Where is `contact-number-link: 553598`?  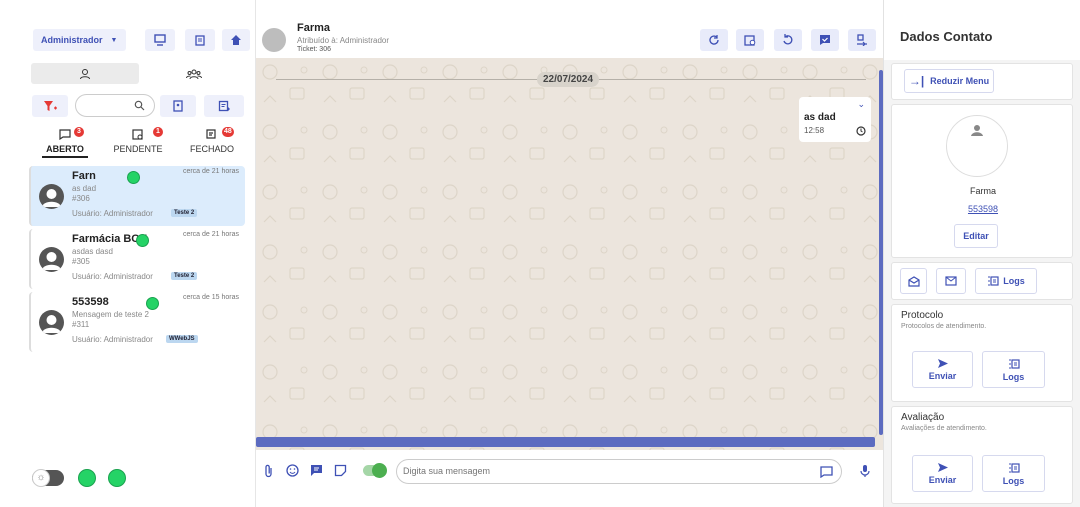 contact-number-link: 553598 is located at coordinates (983, 209).